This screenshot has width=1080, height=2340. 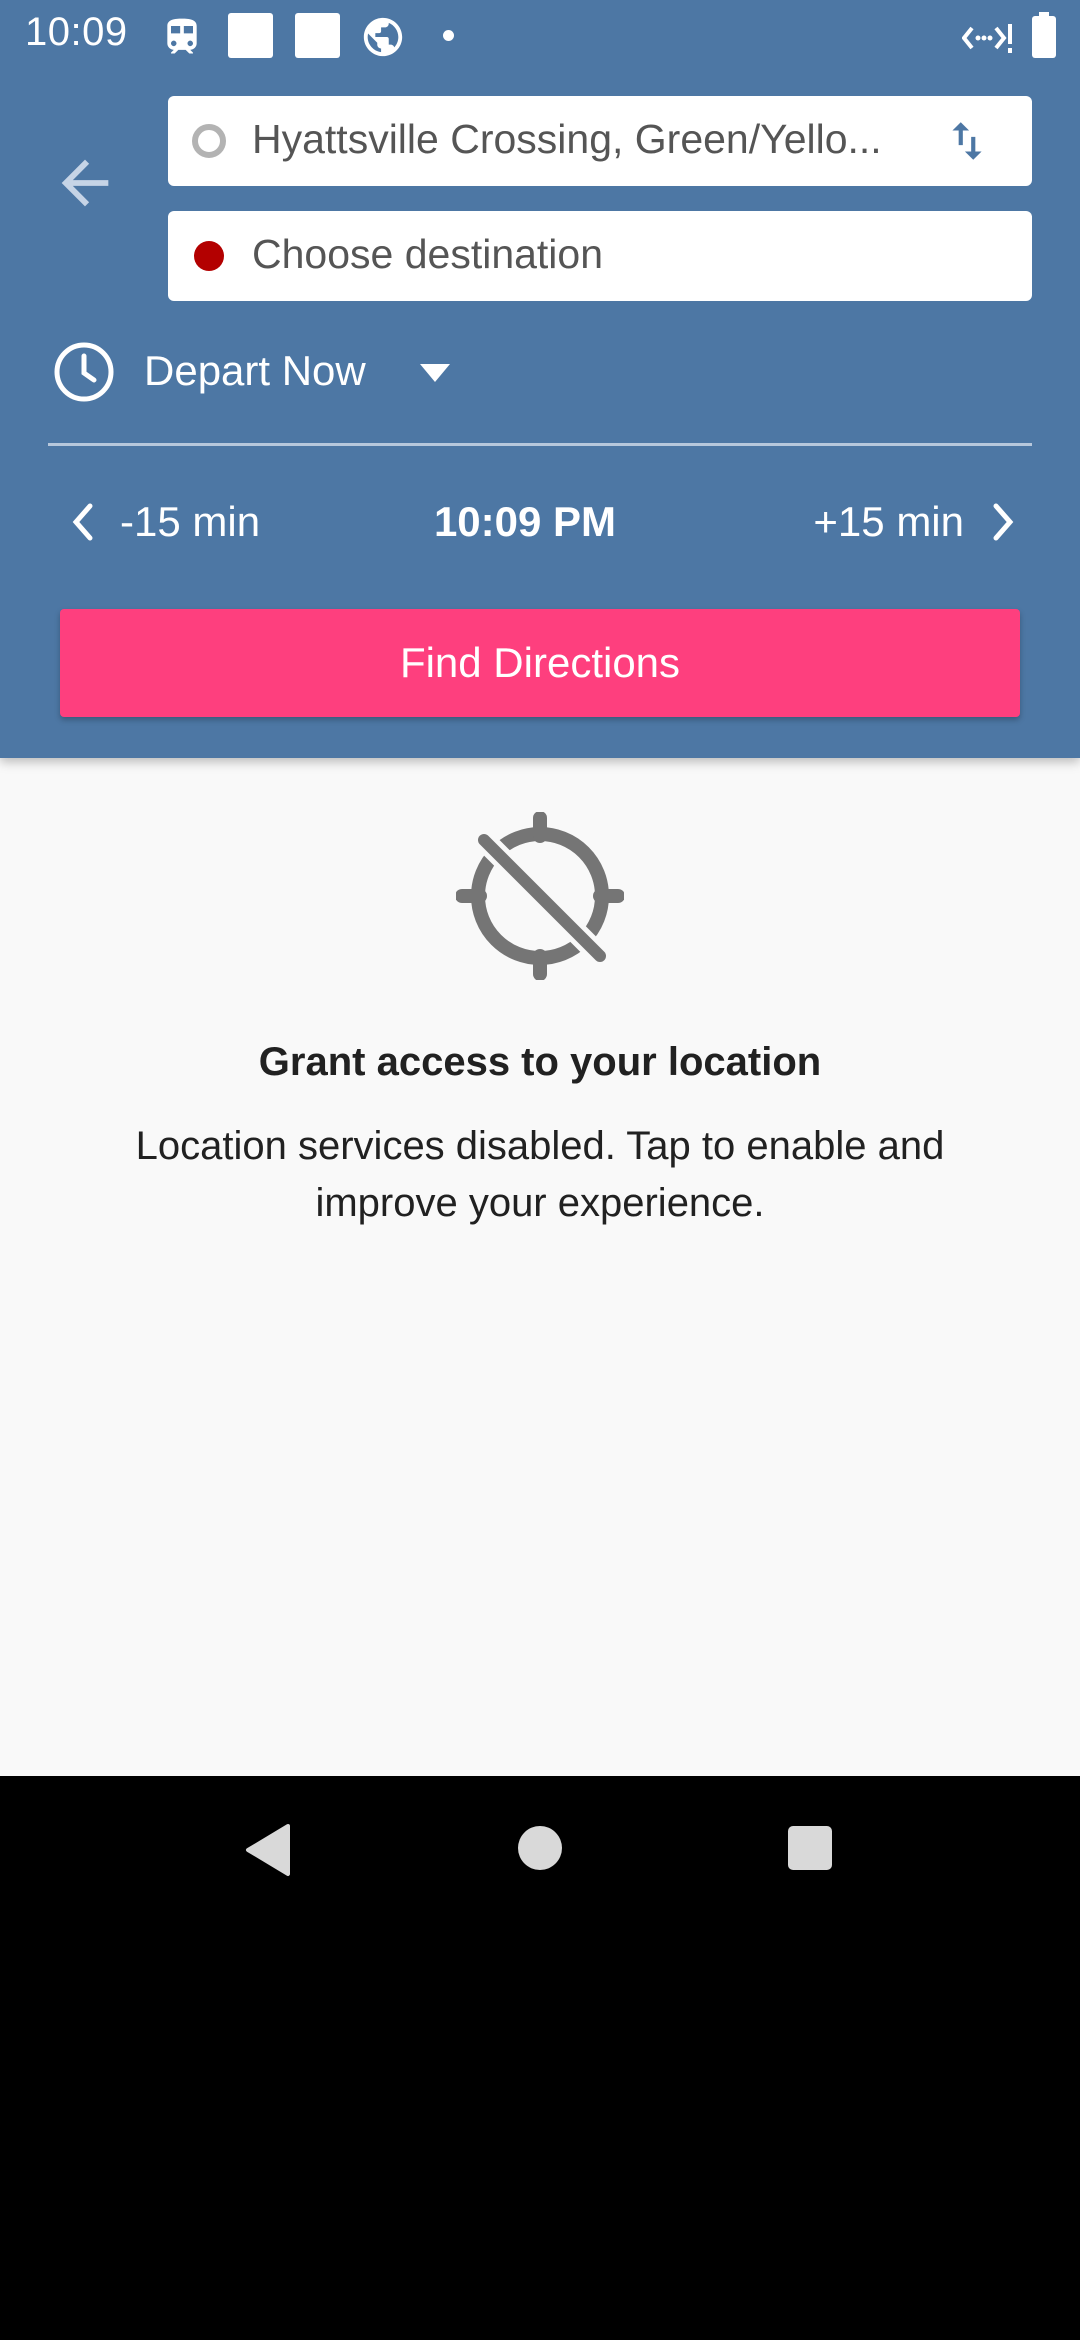 What do you see at coordinates (255, 371) in the screenshot?
I see `depart-mode-selector: Depart Now` at bounding box center [255, 371].